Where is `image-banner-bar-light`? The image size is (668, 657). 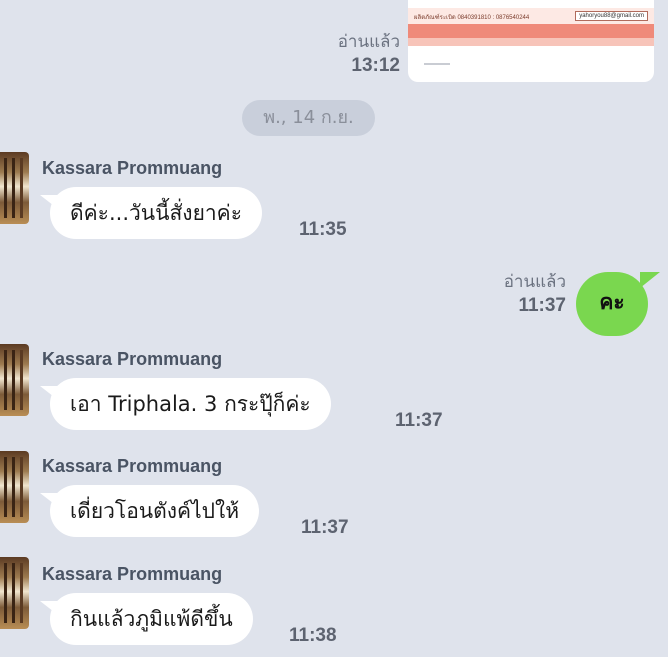
image-banner-bar-light is located at coordinates (531, 42).